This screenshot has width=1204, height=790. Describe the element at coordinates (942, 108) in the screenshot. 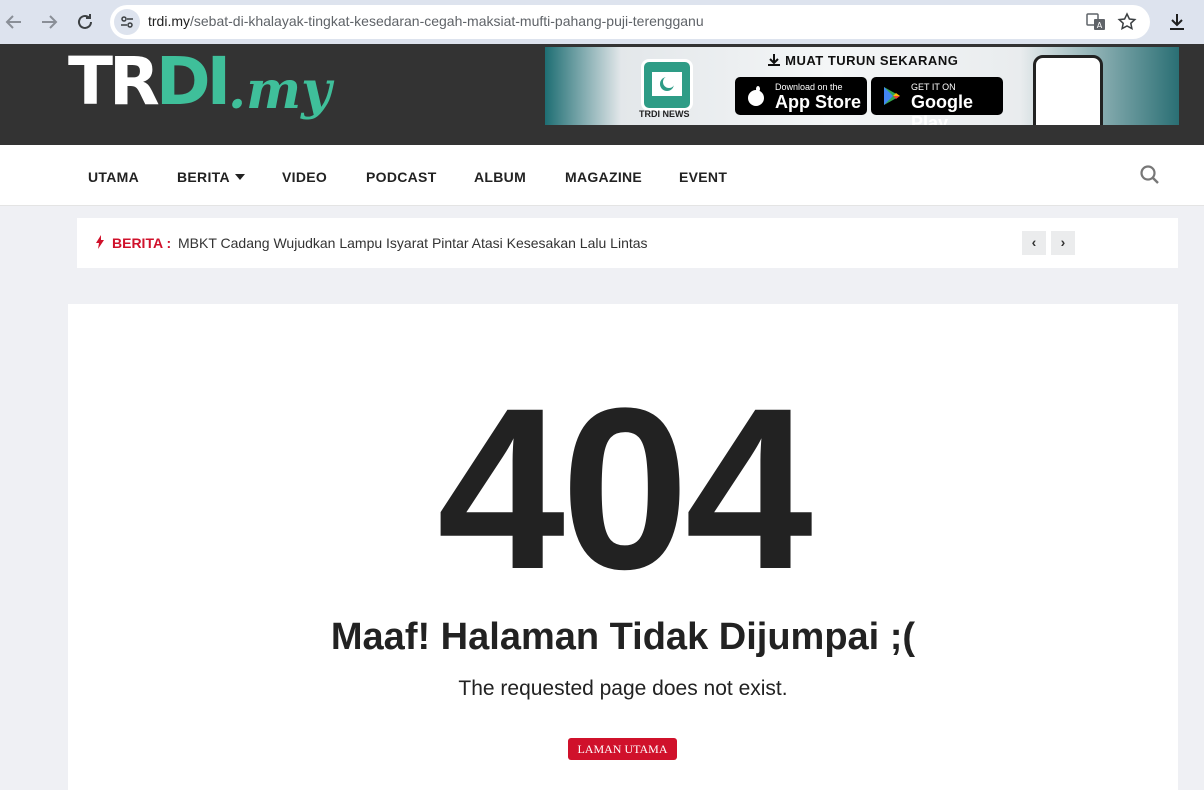

I see `google-play-big-text: Google Play` at that location.